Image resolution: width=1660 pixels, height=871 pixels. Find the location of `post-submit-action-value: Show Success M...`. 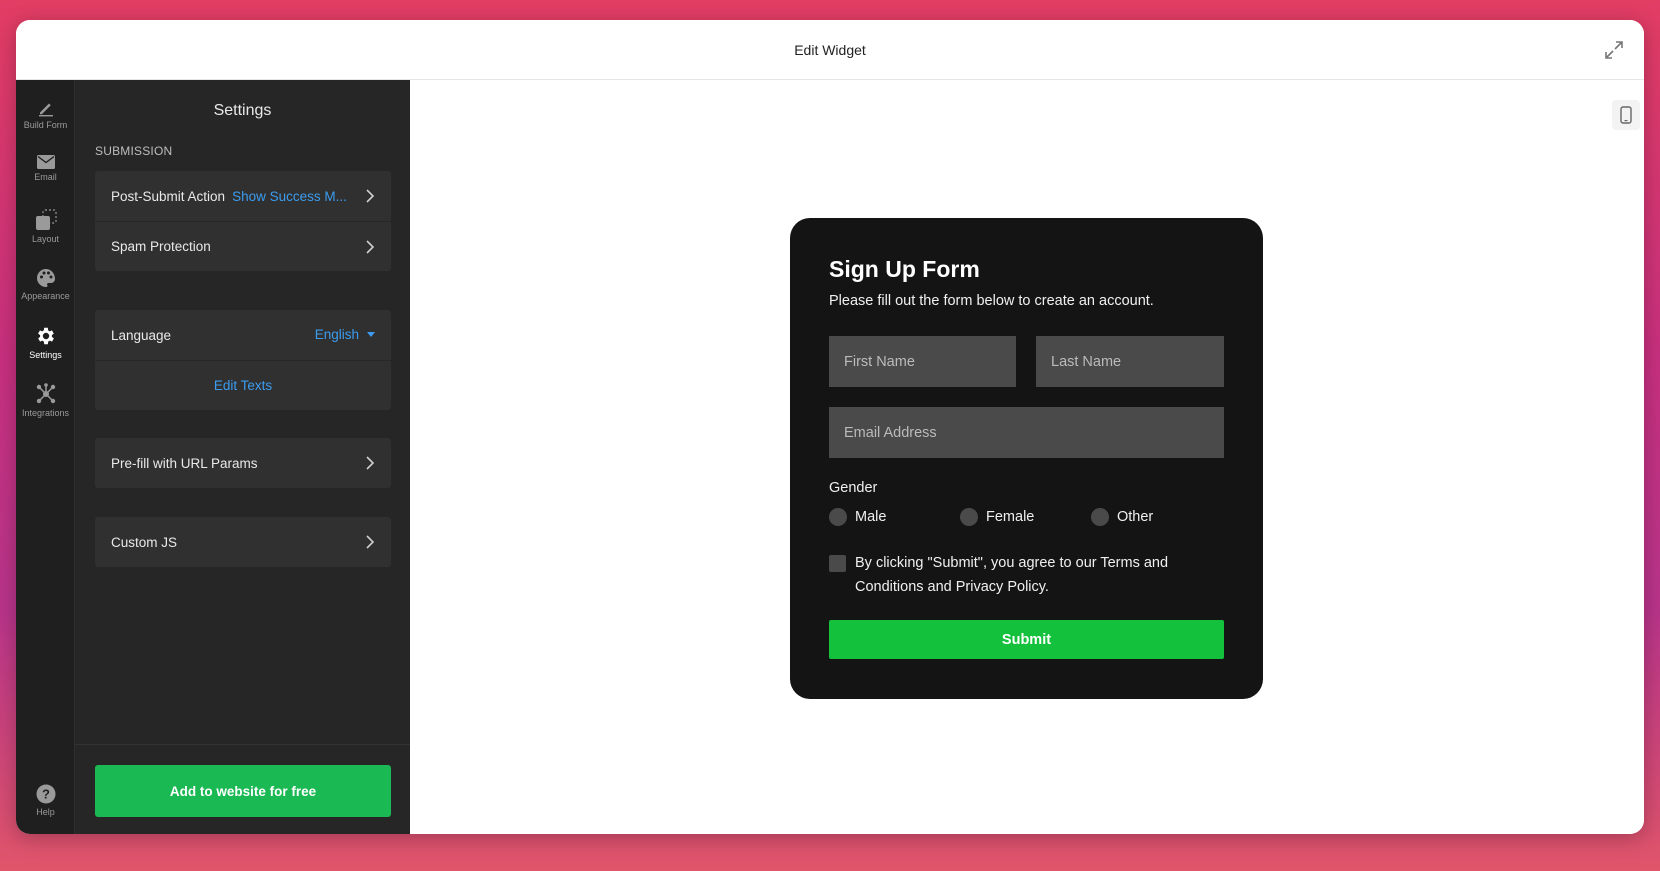

post-submit-action-value: Show Success M... is located at coordinates (289, 196).